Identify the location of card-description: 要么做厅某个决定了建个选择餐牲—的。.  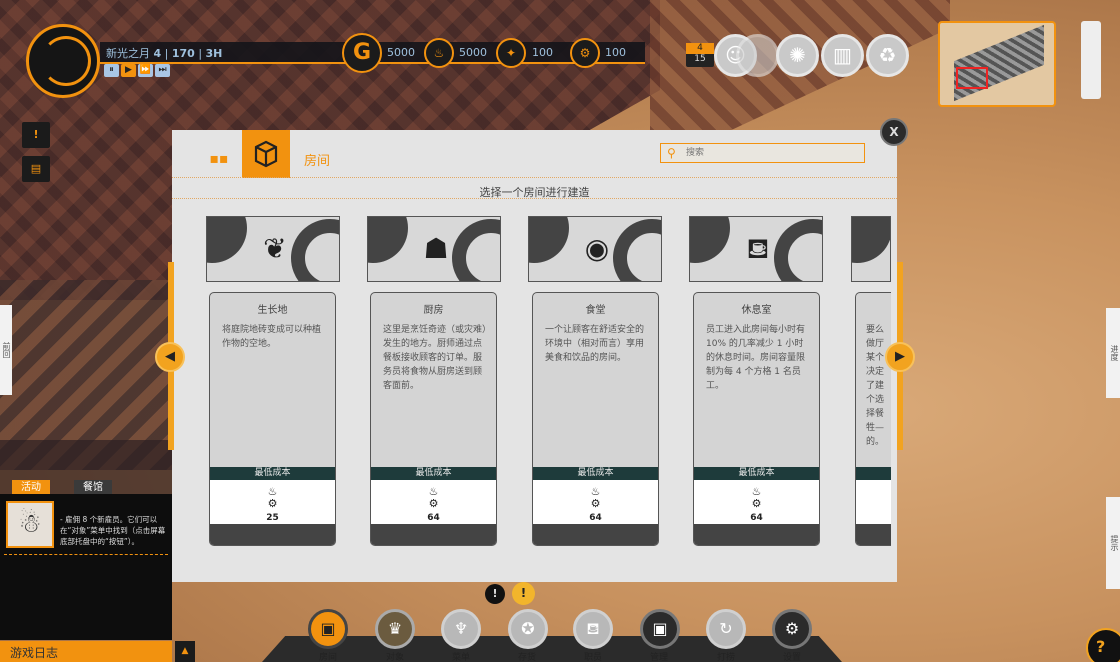
(875, 386).